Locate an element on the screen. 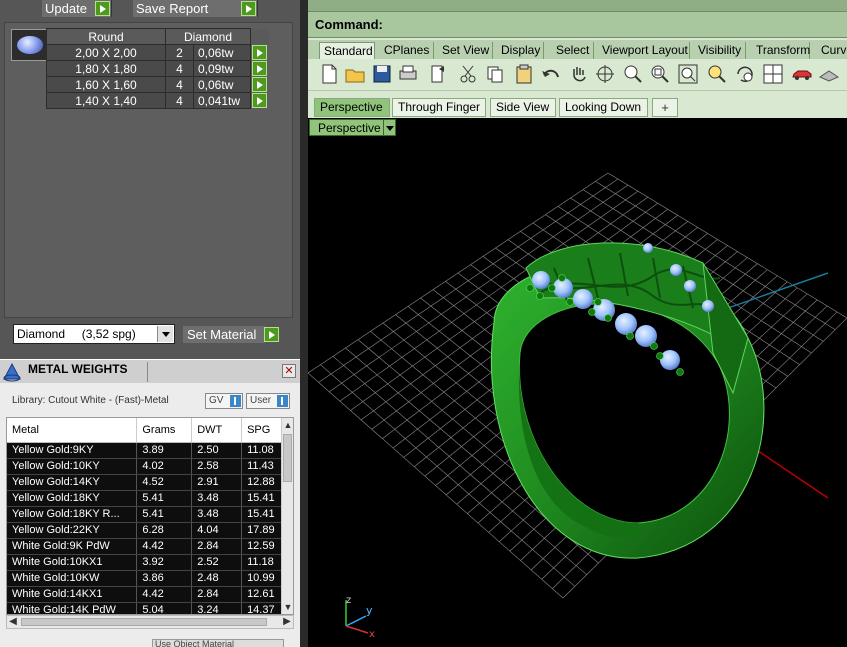  print-icon is located at coordinates (408, 74).